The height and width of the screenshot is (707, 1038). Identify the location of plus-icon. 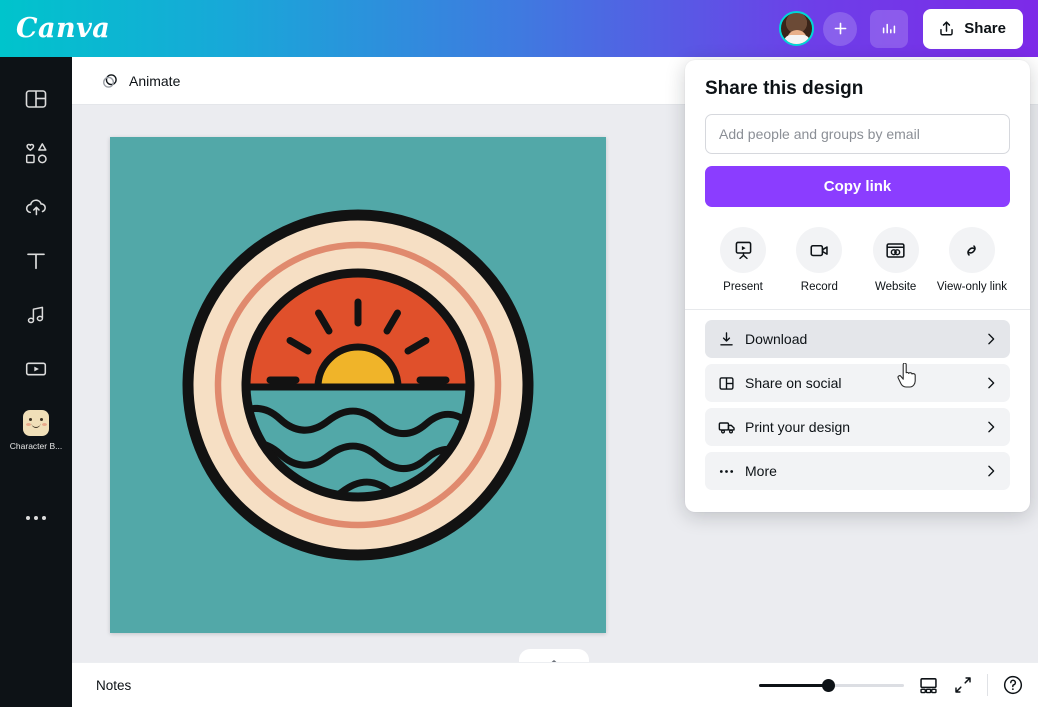
(840, 28).